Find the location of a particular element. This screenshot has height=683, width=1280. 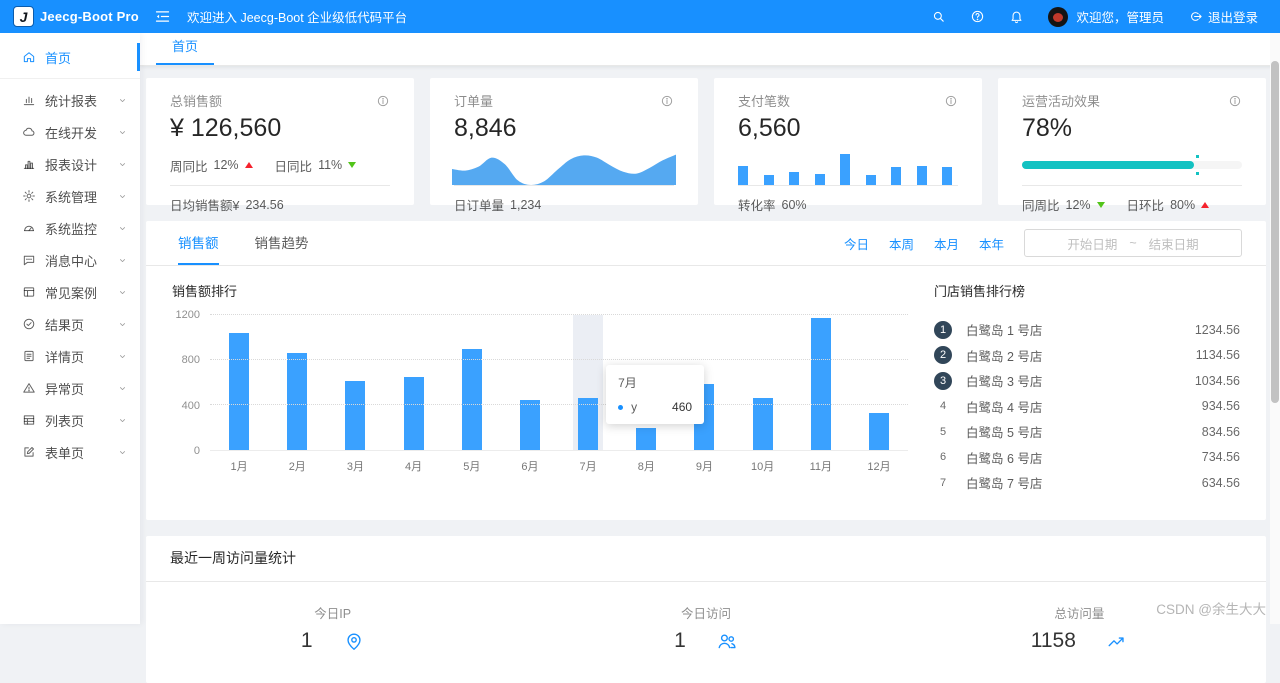

quick-link: 本周 is located at coordinates (901, 243).